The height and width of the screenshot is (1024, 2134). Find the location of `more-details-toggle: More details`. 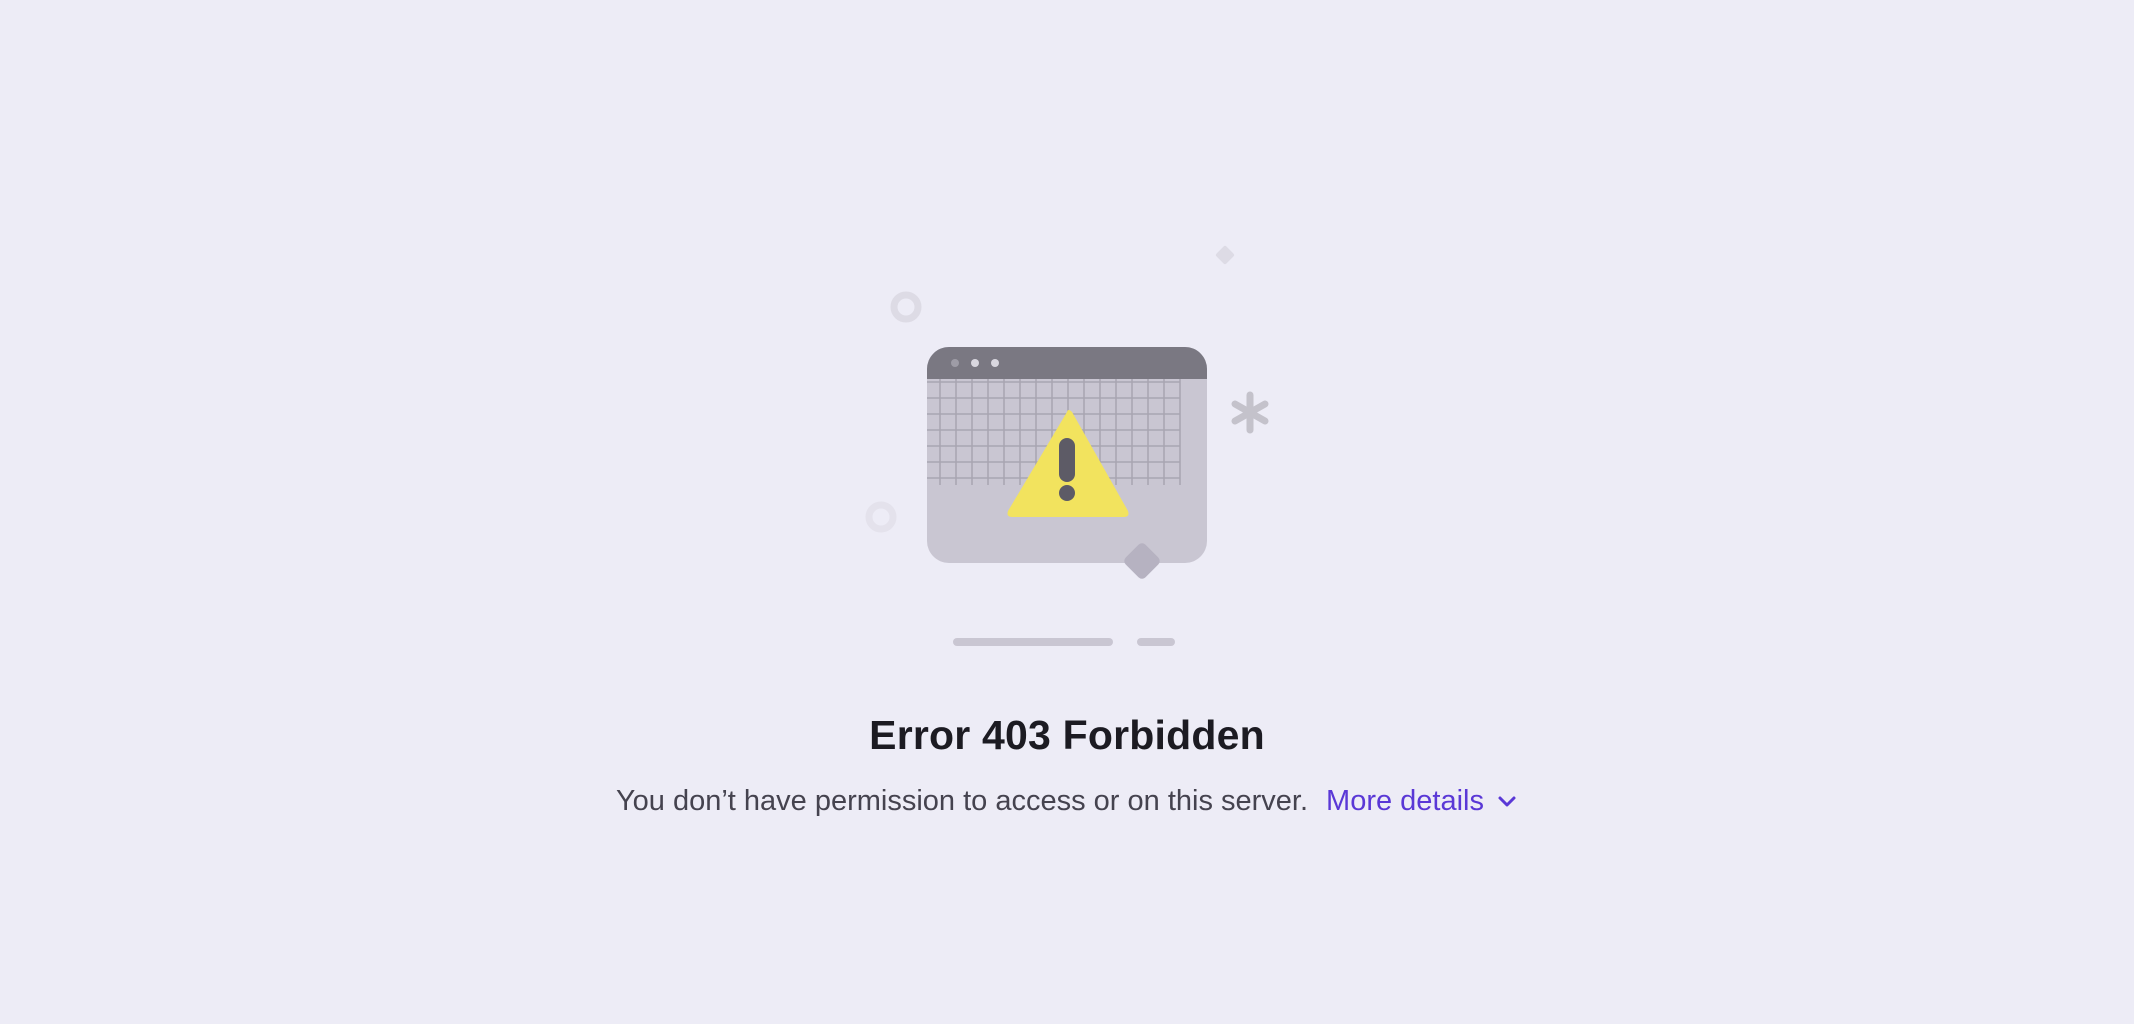

more-details-toggle: More details is located at coordinates (1422, 801).